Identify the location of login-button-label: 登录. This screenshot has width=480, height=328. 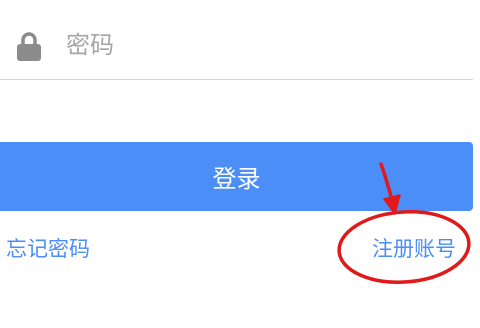
(236, 179).